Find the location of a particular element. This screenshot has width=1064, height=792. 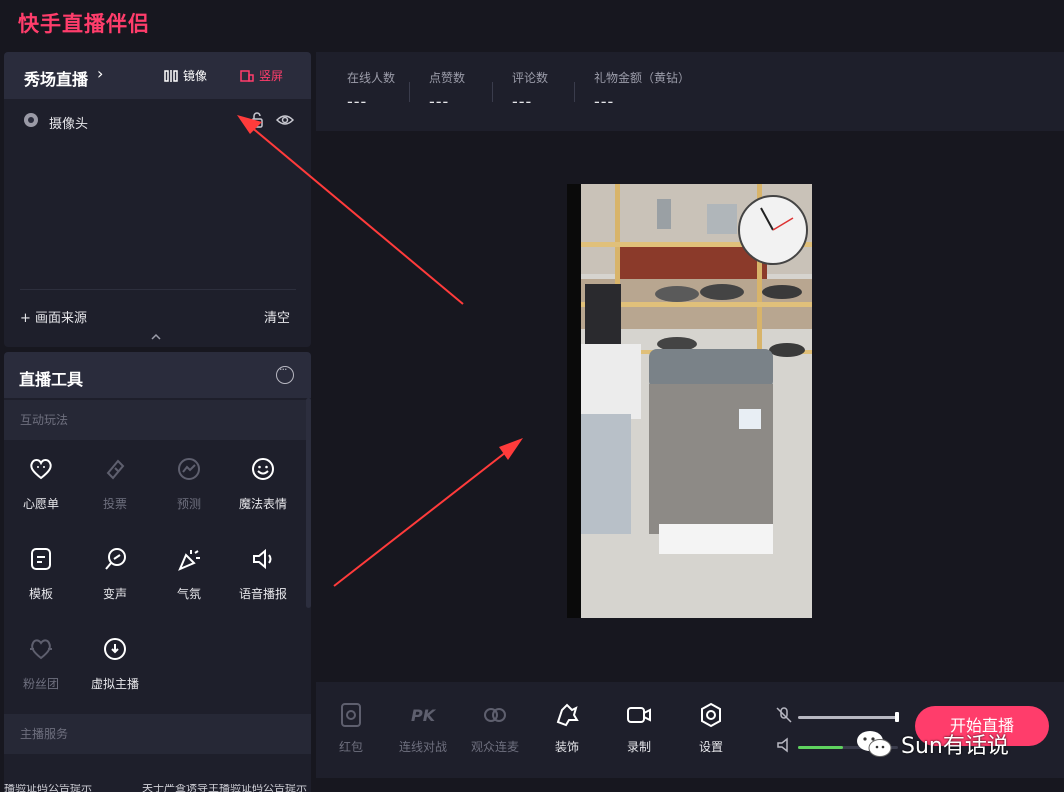

chevron-right-icon: › is located at coordinates (100, 73).